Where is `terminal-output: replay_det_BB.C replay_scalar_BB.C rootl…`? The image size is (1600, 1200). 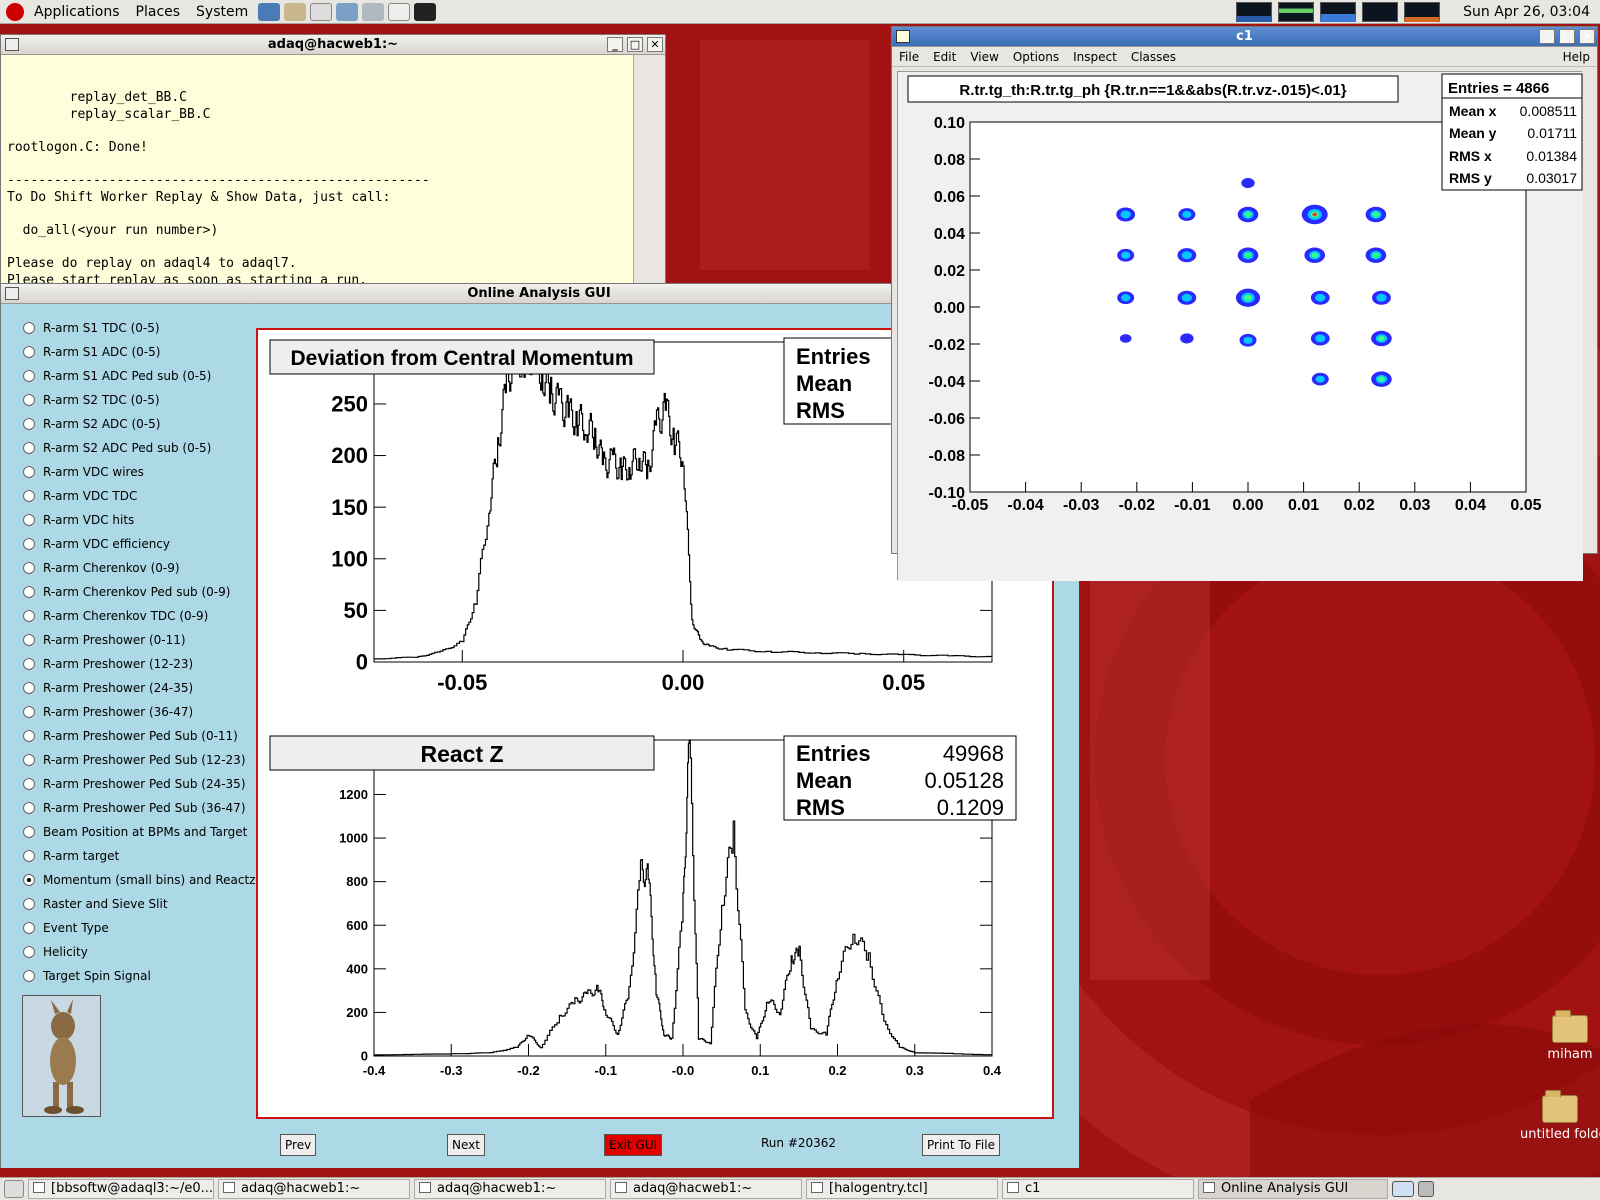
terminal-output: replay_det_BB.C replay_scalar_BB.C rootl… is located at coordinates (325, 177).